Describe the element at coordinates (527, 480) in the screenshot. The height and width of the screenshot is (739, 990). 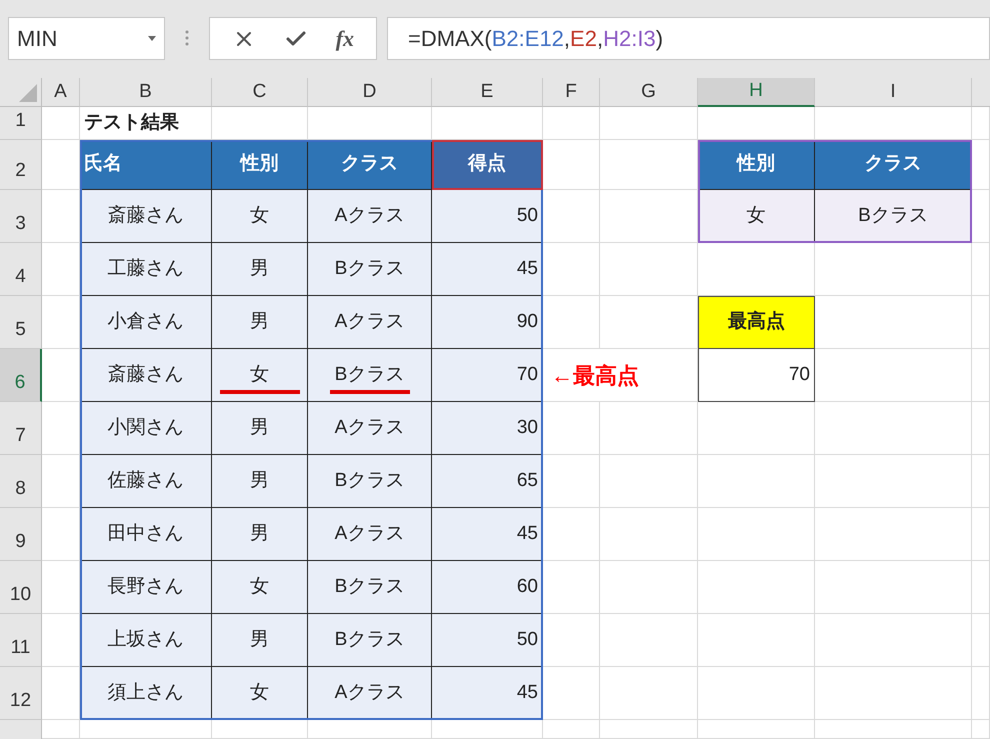
I see `table-cell-text: 65` at that location.